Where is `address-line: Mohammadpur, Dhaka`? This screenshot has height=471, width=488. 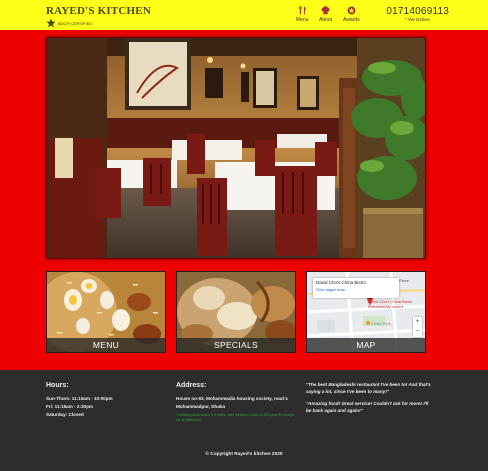
address-line: Mohammadpur, Dhaka is located at coordinates (201, 406).